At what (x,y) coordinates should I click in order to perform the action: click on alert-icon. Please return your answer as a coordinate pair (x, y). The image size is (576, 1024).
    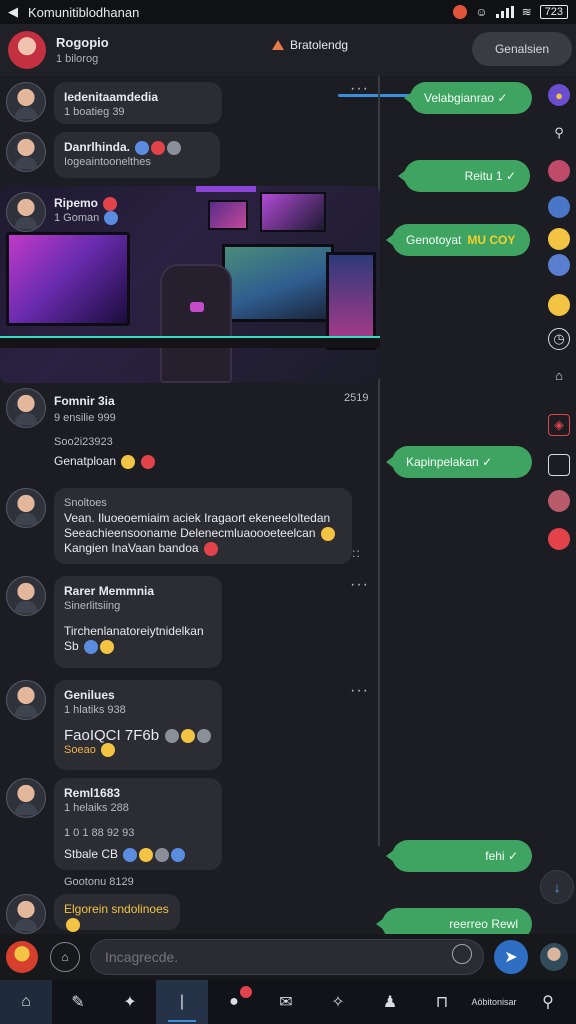
    Looking at the image, I should click on (460, 12).